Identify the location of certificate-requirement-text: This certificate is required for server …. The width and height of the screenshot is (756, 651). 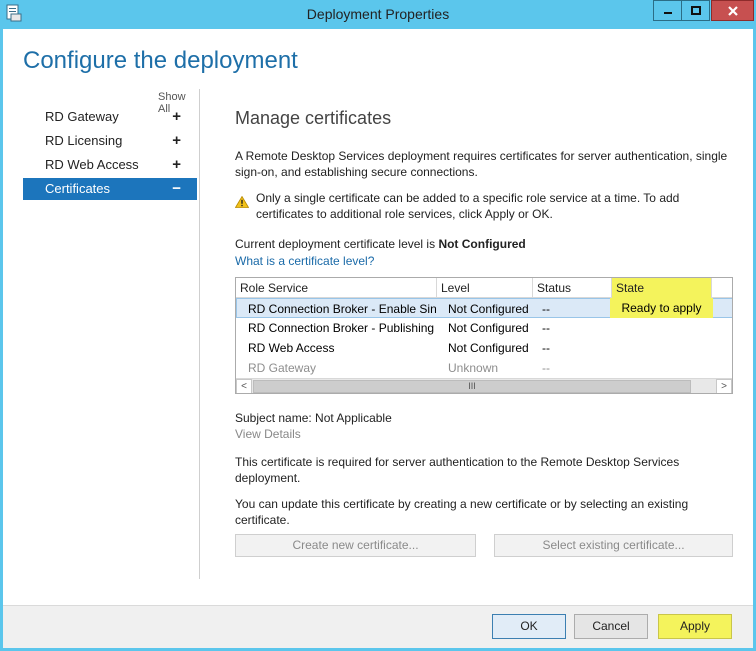
(457, 470).